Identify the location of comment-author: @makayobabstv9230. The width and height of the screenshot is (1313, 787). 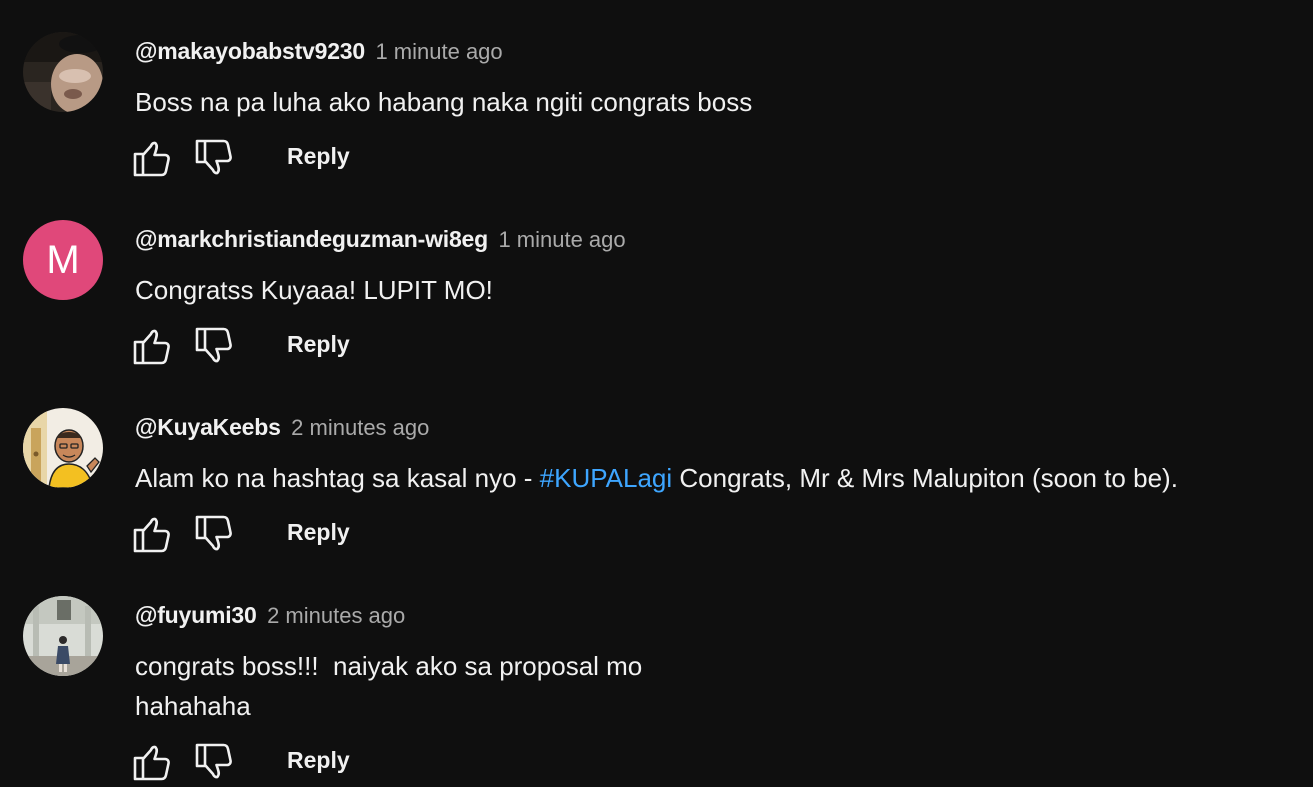
(250, 51).